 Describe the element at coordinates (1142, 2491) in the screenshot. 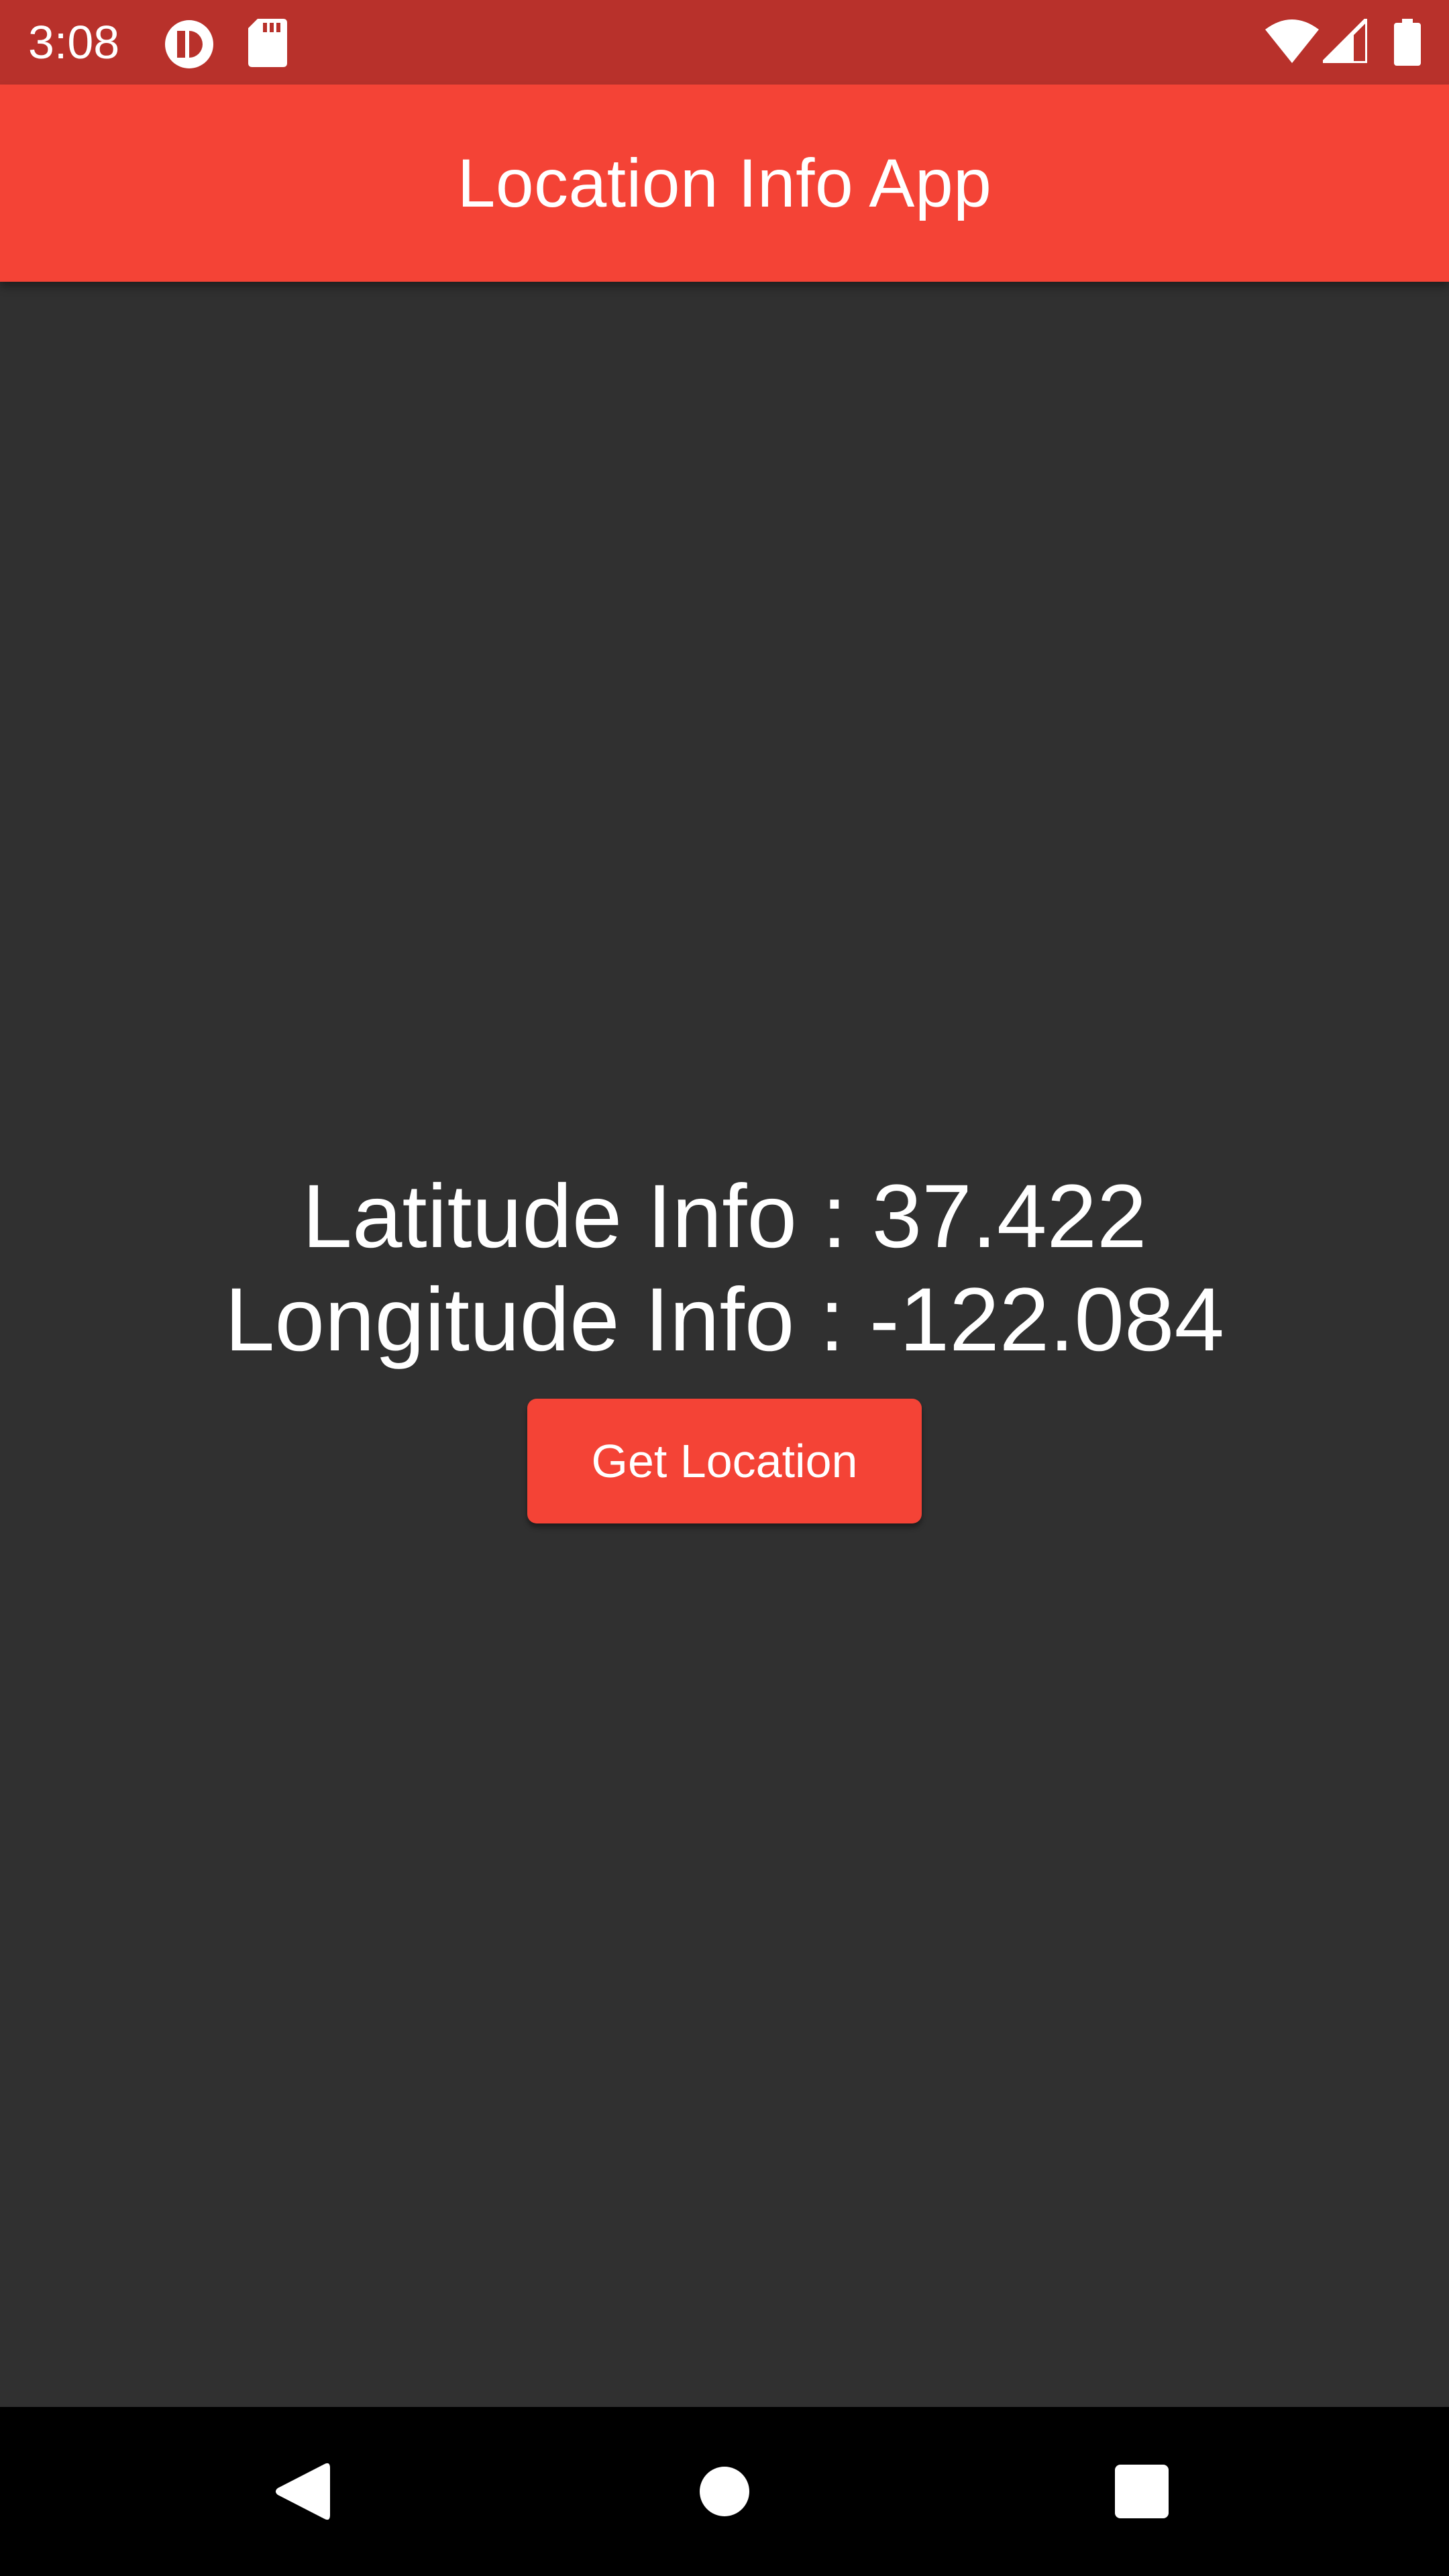

I see `recents-icon` at that location.